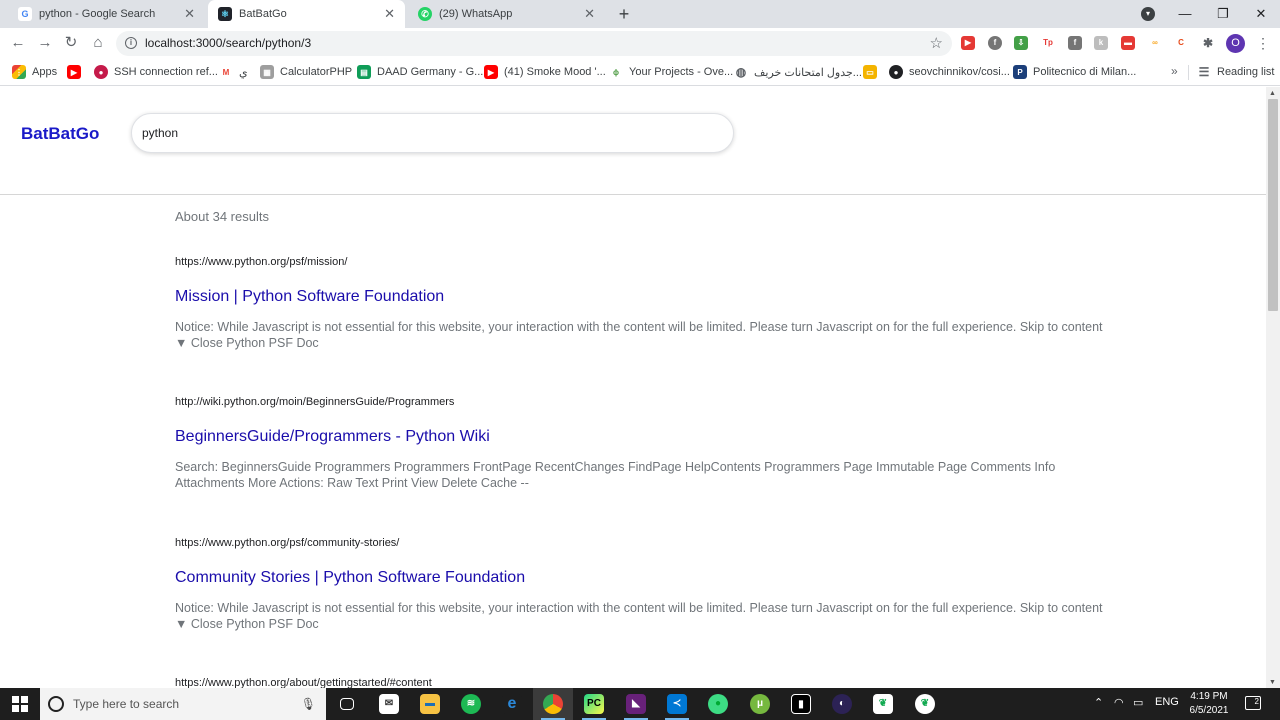 This screenshot has height=720, width=1280. Describe the element at coordinates (968, 43) in the screenshot. I see `extension-video-icon: ▶` at that location.